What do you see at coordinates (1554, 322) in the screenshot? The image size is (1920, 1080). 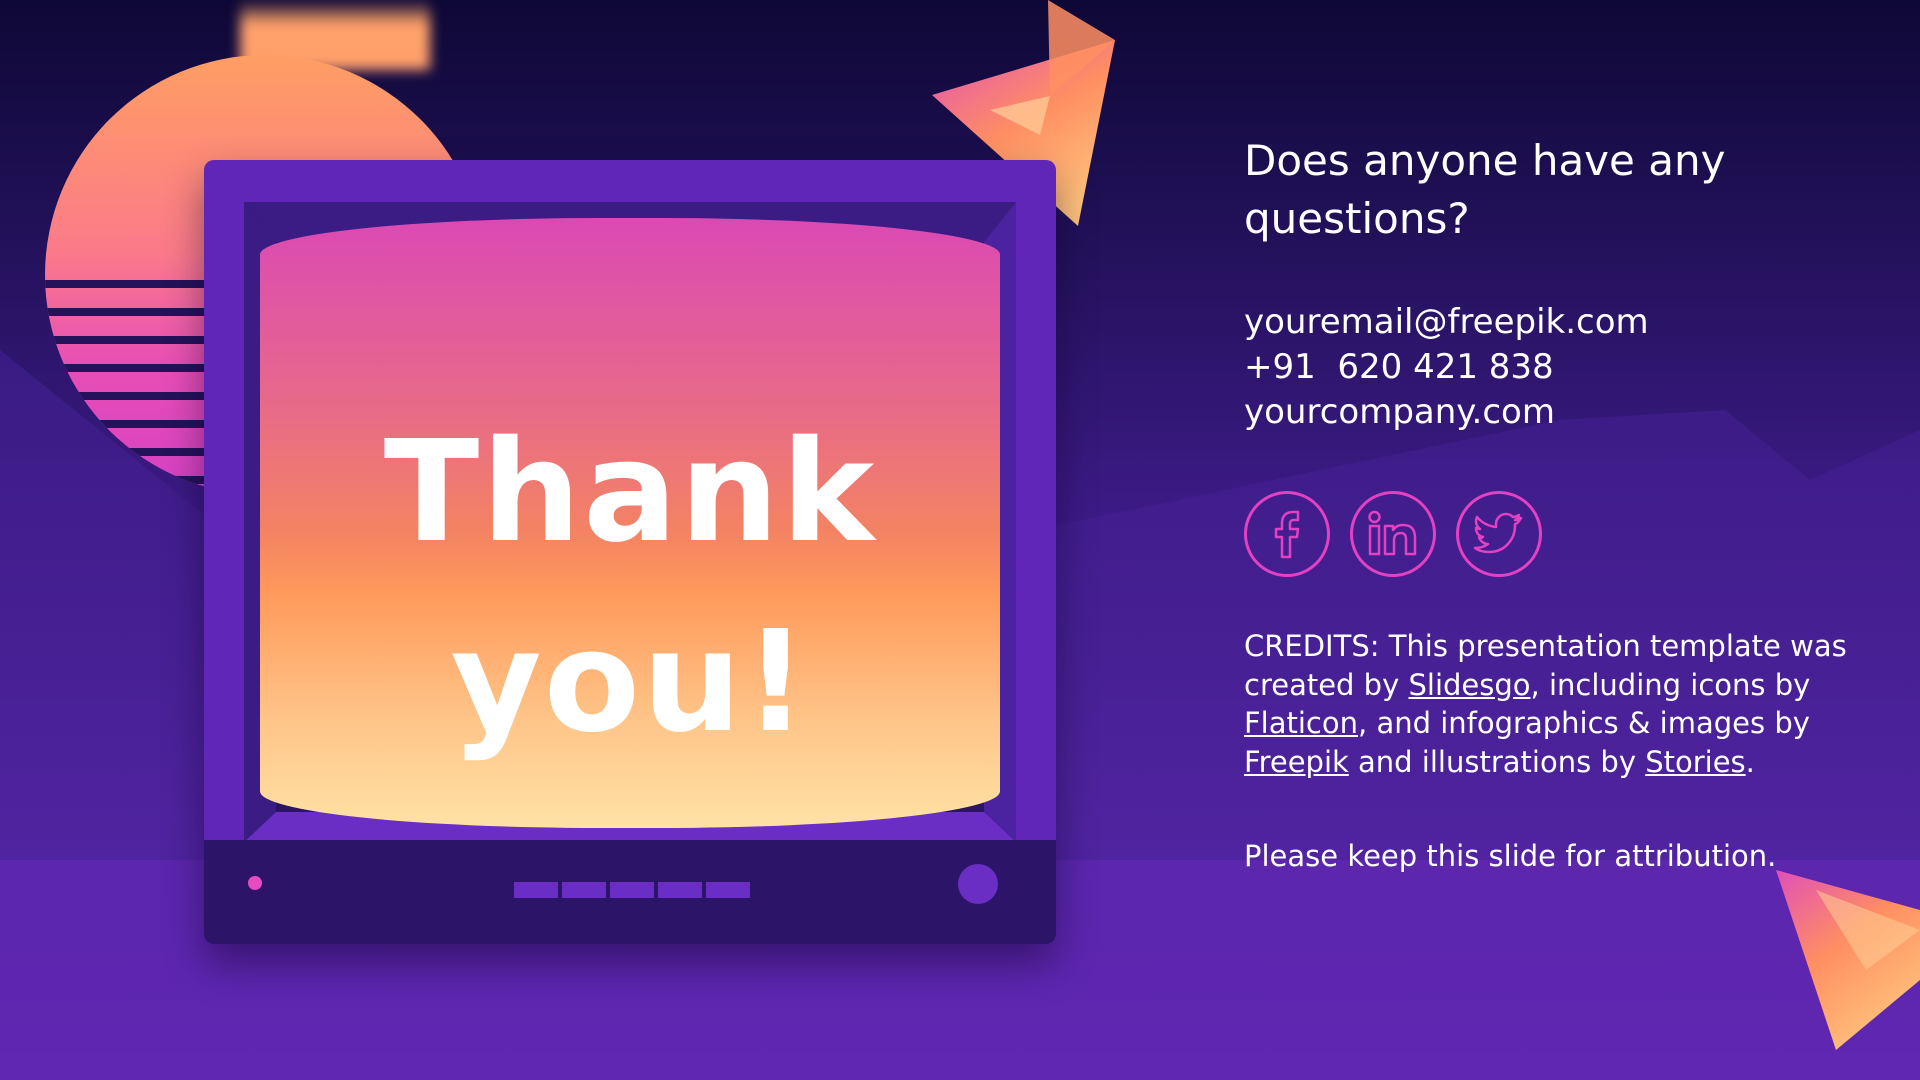 I see `email-text: youremail@freepik.com` at bounding box center [1554, 322].